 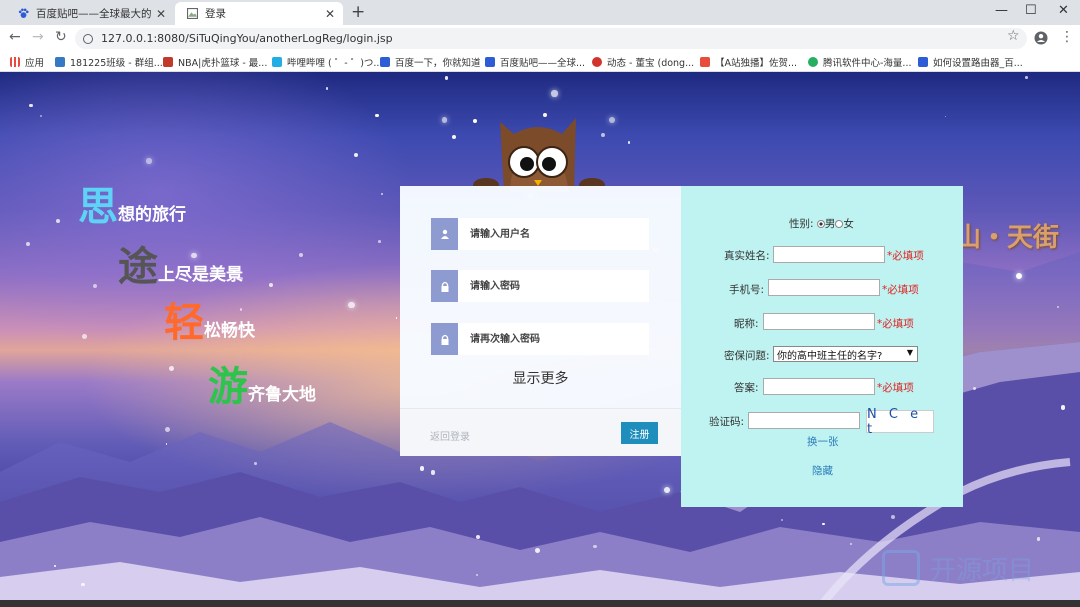 I want to click on slogan-text: 松畅快, so click(x=229, y=331).